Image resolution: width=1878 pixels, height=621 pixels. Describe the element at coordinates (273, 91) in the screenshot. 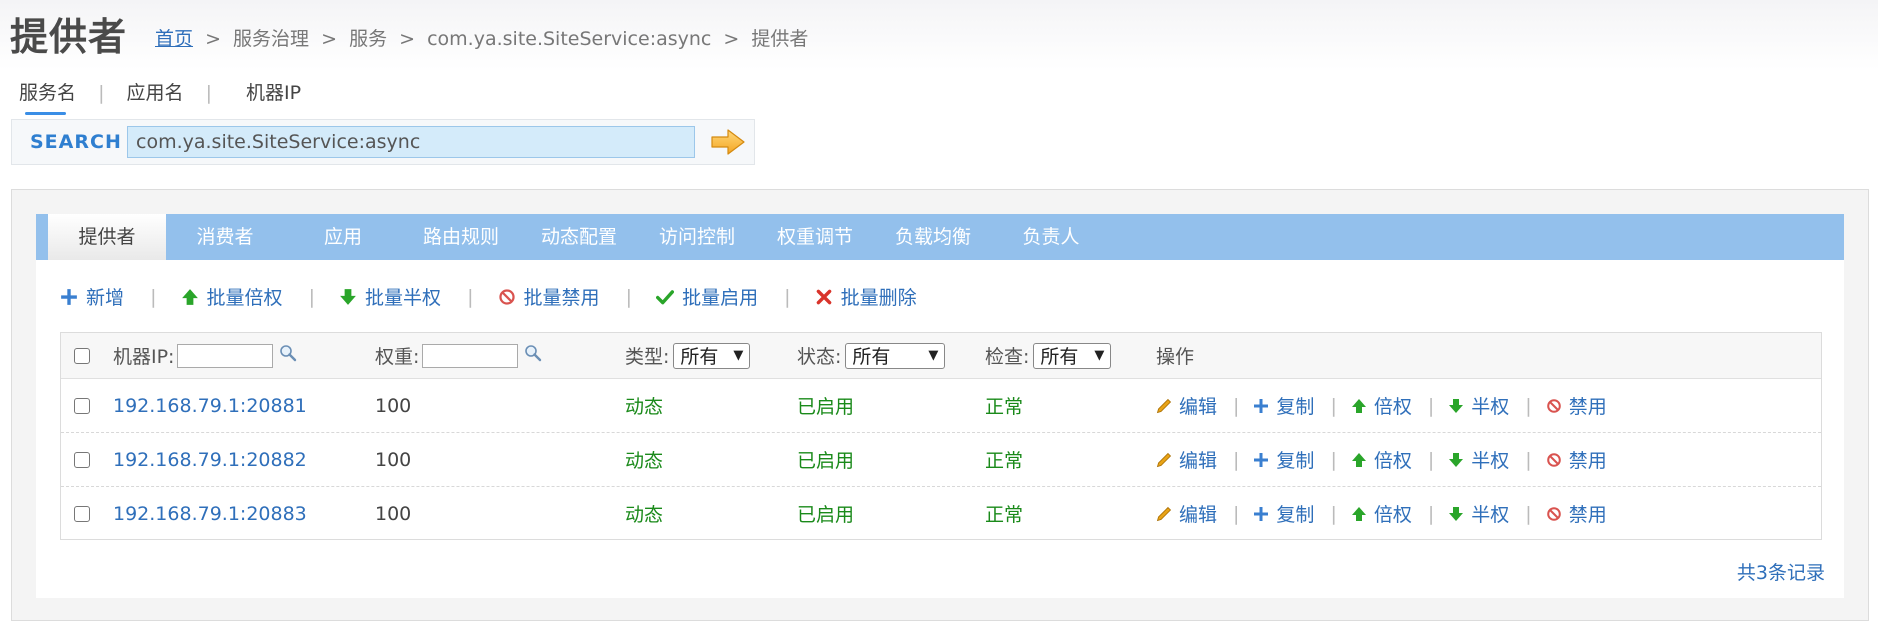

I see `search-tab-machine-ip: 机器IP` at that location.